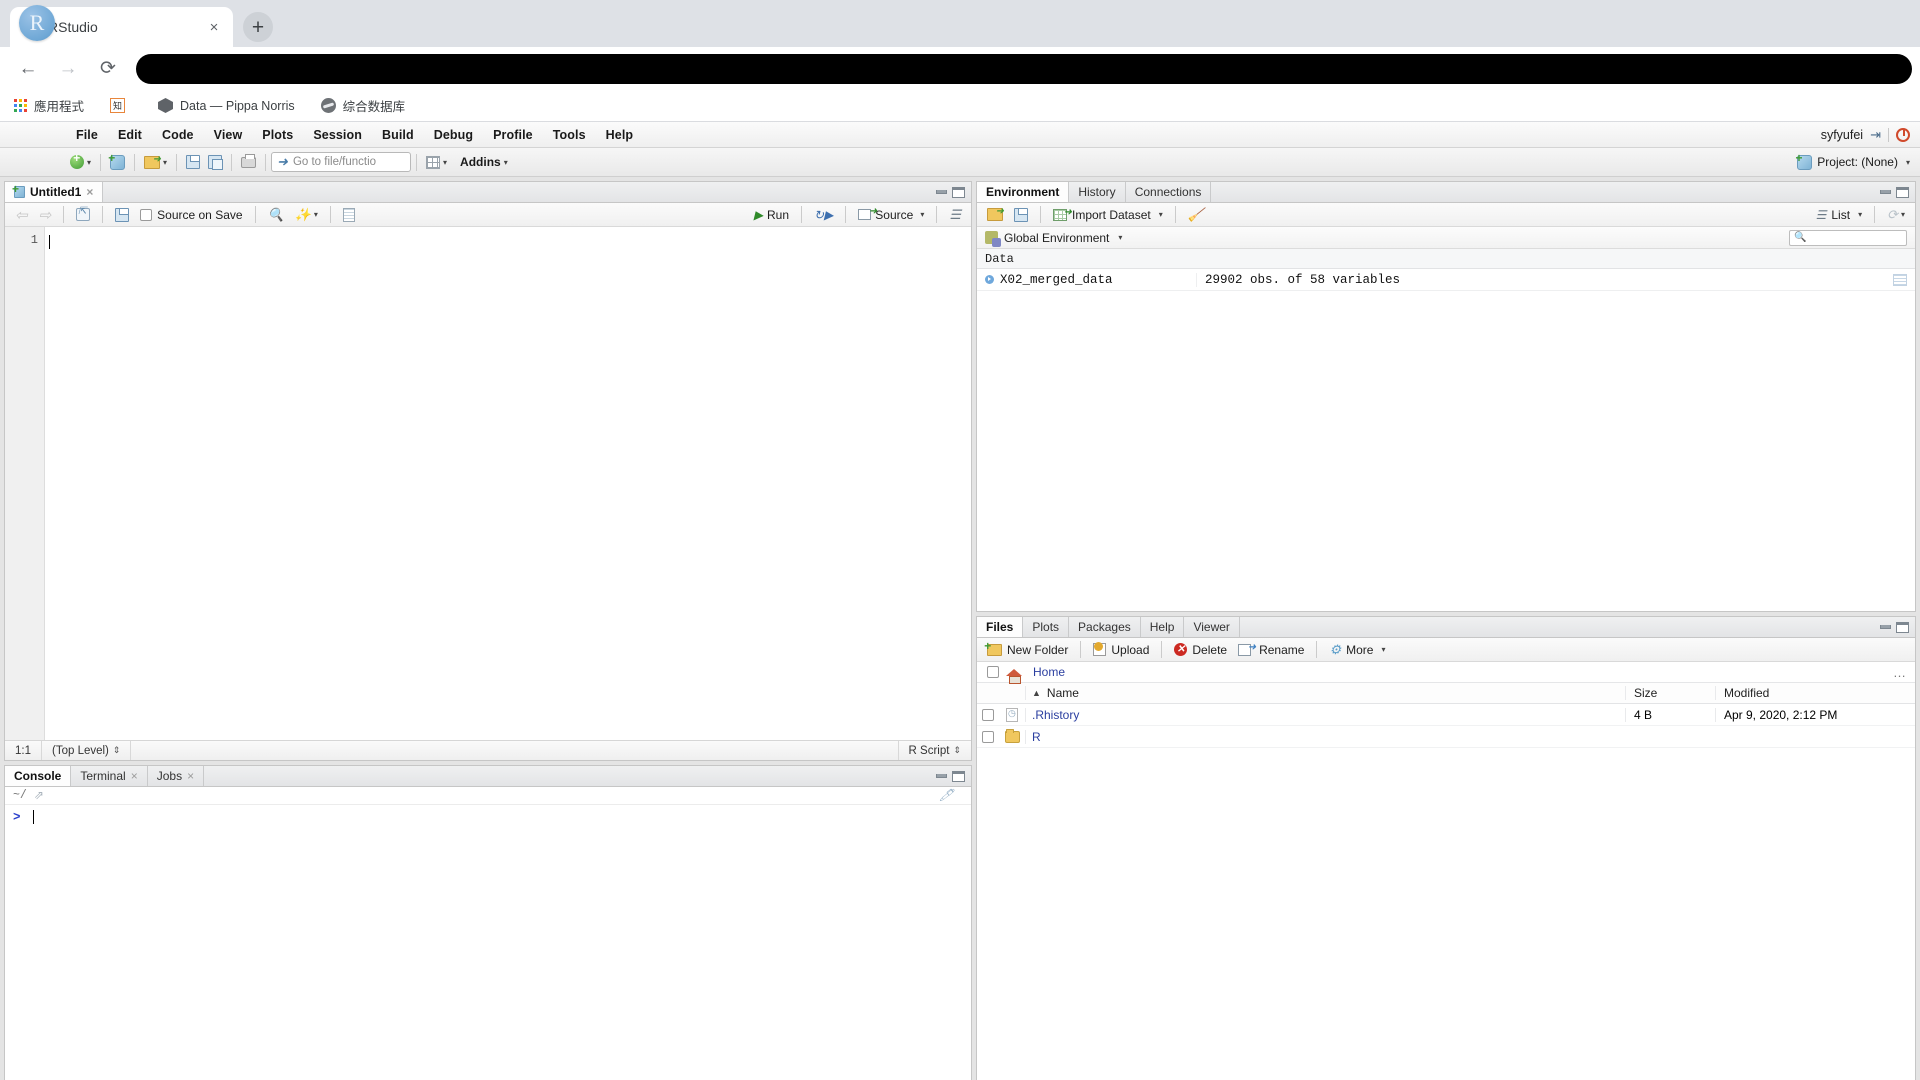  What do you see at coordinates (891, 215) in the screenshot?
I see `source-button: Source ▾` at bounding box center [891, 215].